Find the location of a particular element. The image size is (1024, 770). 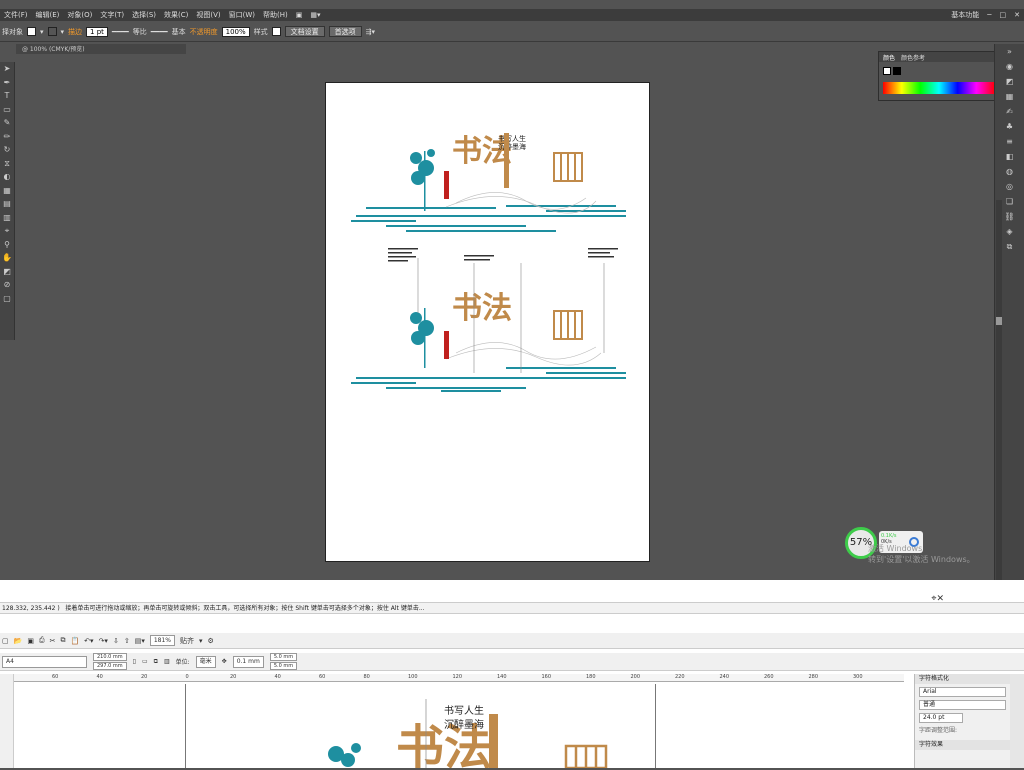

font-select: Arial is located at coordinates (962, 692).